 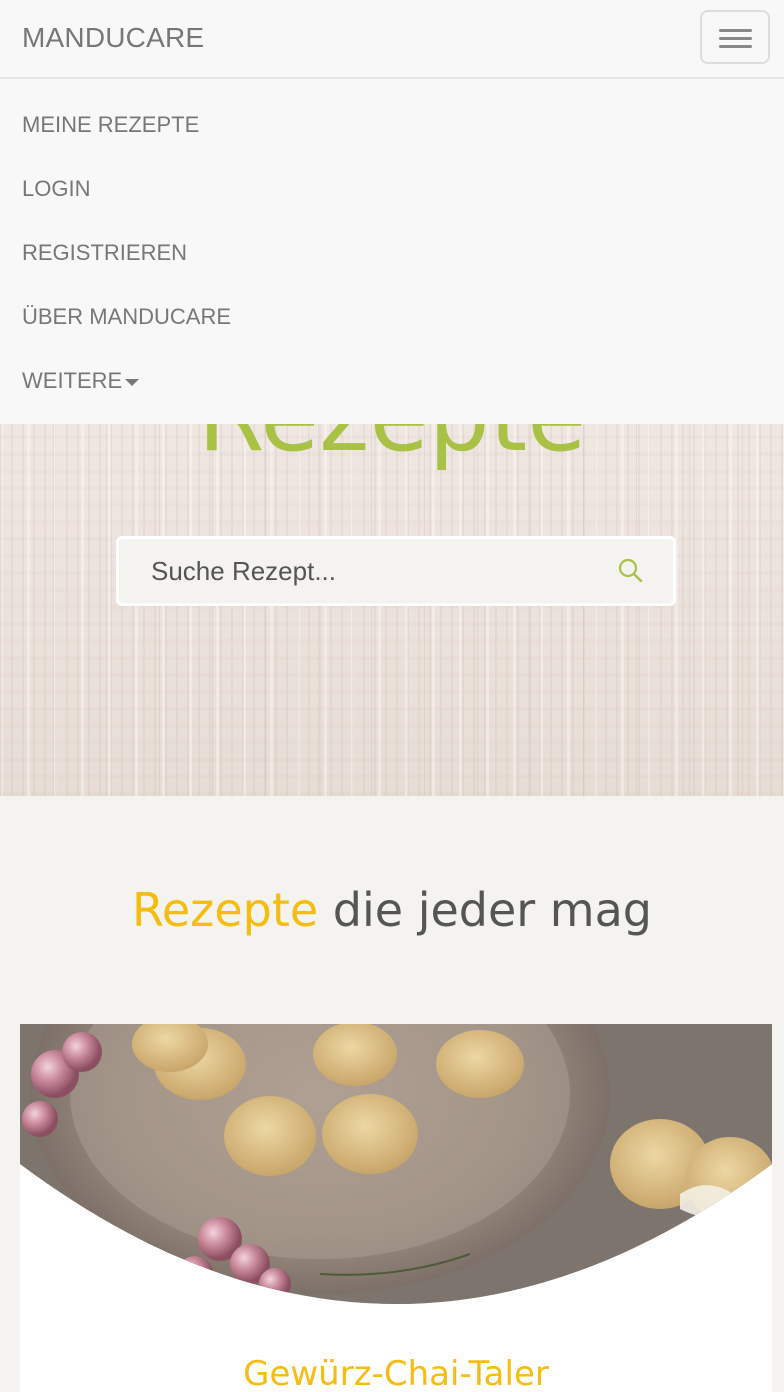 What do you see at coordinates (735, 37) in the screenshot?
I see `menu-toggle-button` at bounding box center [735, 37].